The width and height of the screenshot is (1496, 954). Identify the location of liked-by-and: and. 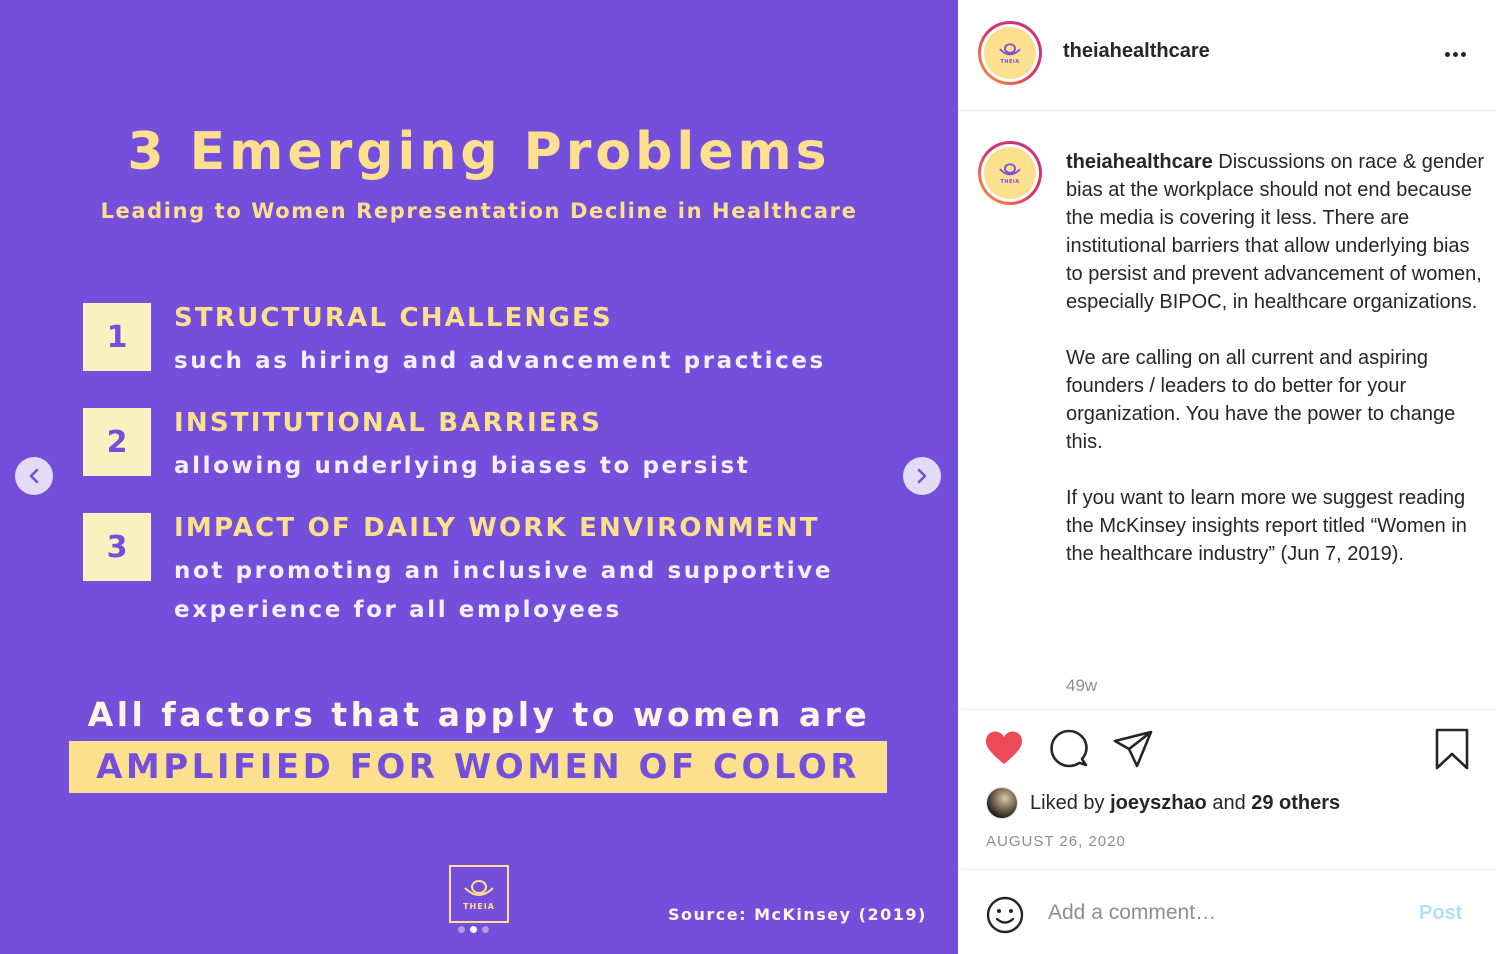
(1229, 802).